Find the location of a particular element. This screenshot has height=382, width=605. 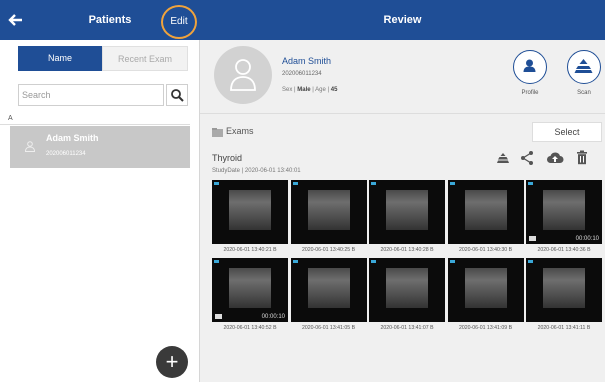

folder-icon is located at coordinates (217, 132).